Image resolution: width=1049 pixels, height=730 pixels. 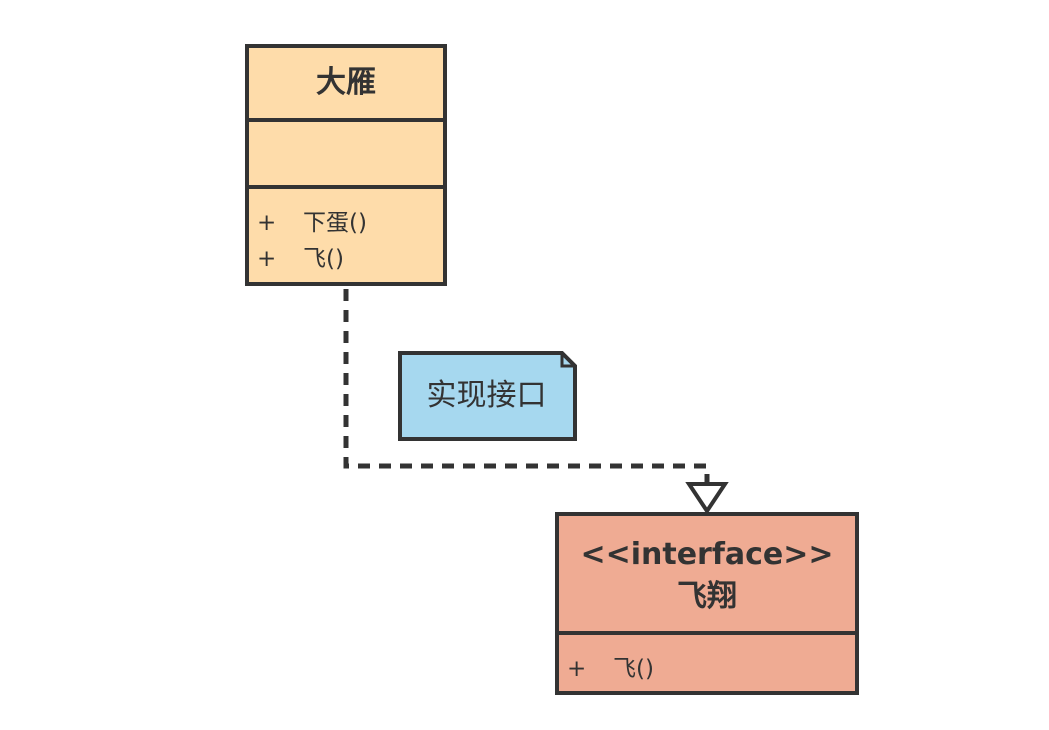 I want to click on class-operations-section: + 下蛋() + 飞(), so click(x=346, y=233).